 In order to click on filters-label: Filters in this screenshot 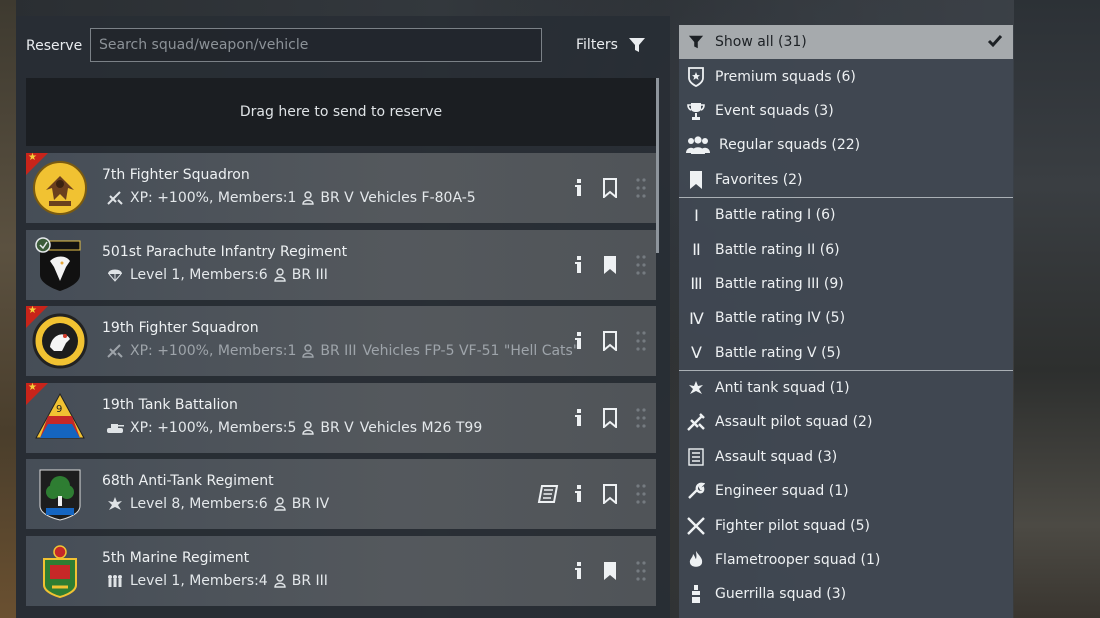, I will do `click(597, 45)`.